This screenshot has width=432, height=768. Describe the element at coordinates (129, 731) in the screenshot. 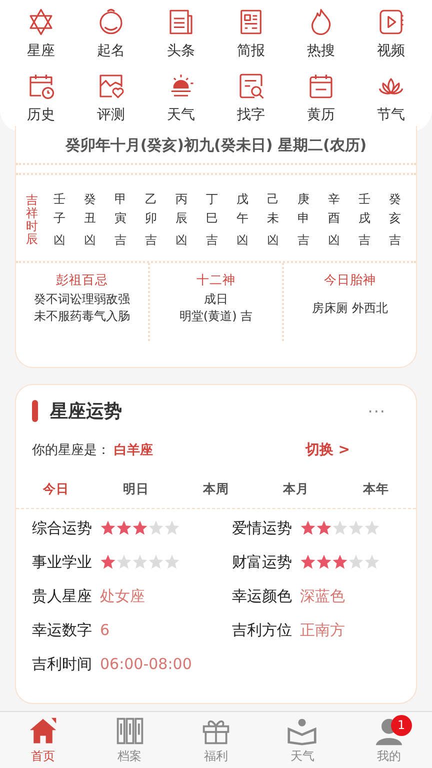

I see `binders-icon` at that location.